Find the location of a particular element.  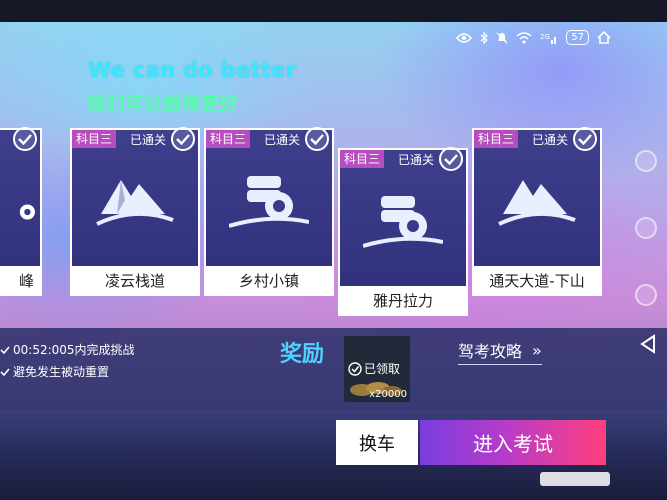

top-bar is located at coordinates (333, 11).